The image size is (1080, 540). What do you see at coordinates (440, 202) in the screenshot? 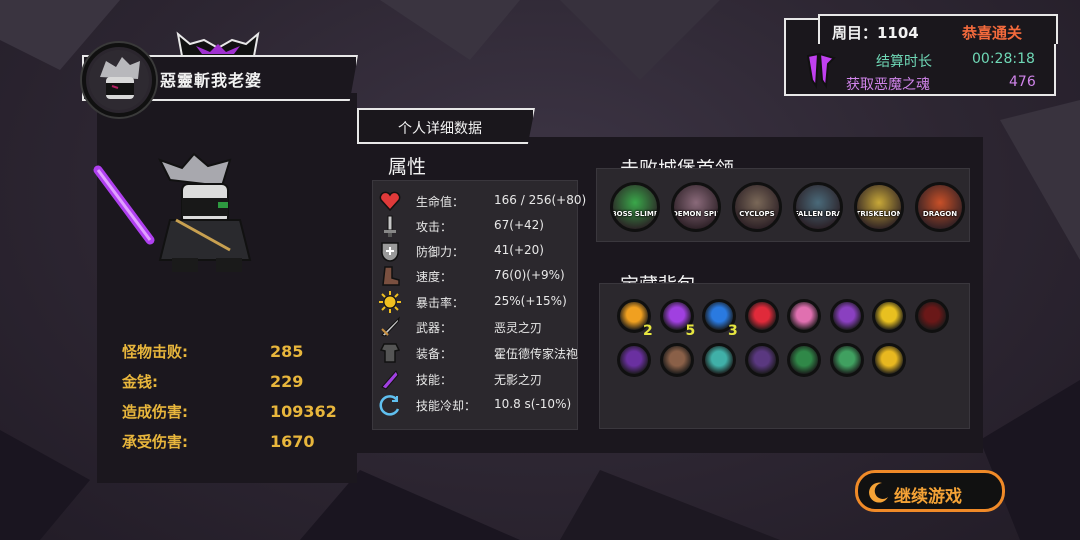
I see `attr-label: 生命值：` at bounding box center [440, 202].